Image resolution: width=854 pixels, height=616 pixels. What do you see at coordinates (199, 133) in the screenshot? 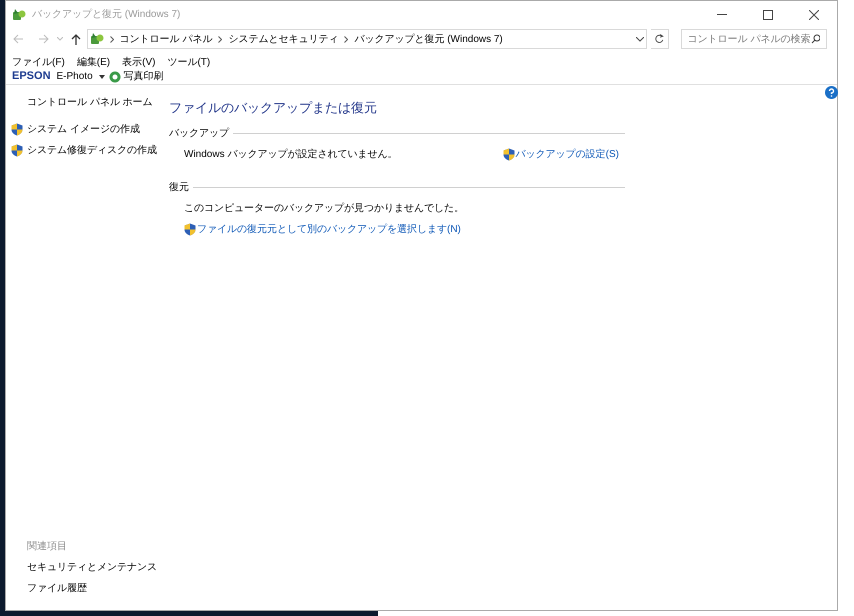
I see `section-heading: バックアップ` at bounding box center [199, 133].